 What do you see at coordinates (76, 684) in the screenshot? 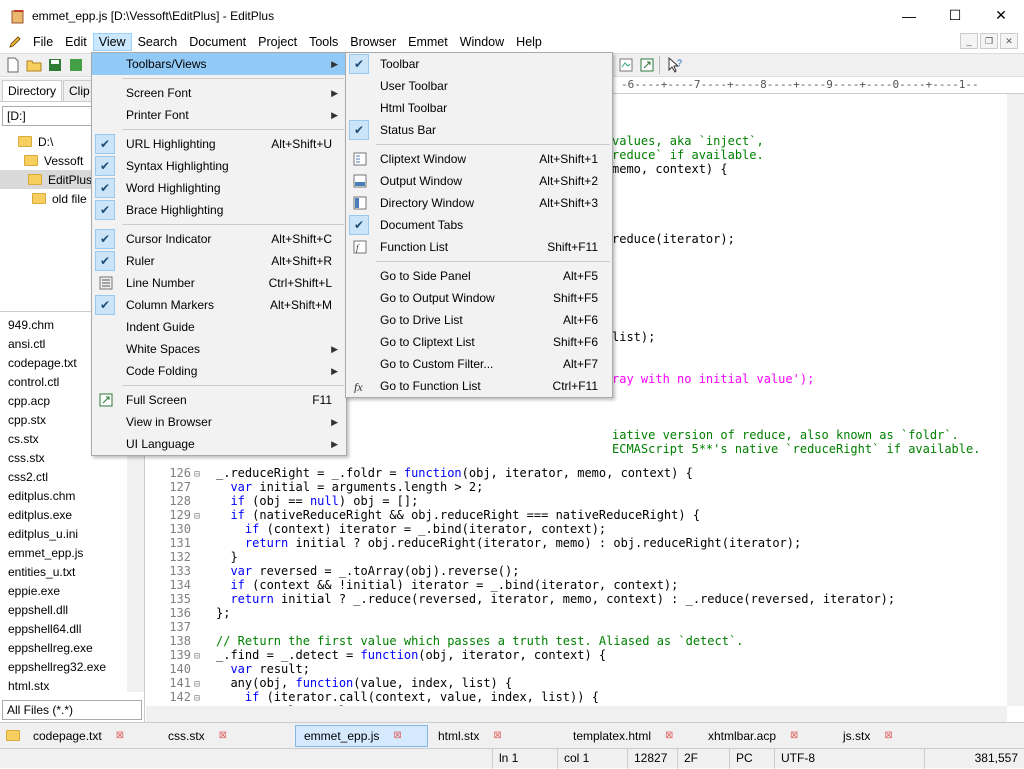
I see `file-list-item: html.stx` at bounding box center [76, 684].